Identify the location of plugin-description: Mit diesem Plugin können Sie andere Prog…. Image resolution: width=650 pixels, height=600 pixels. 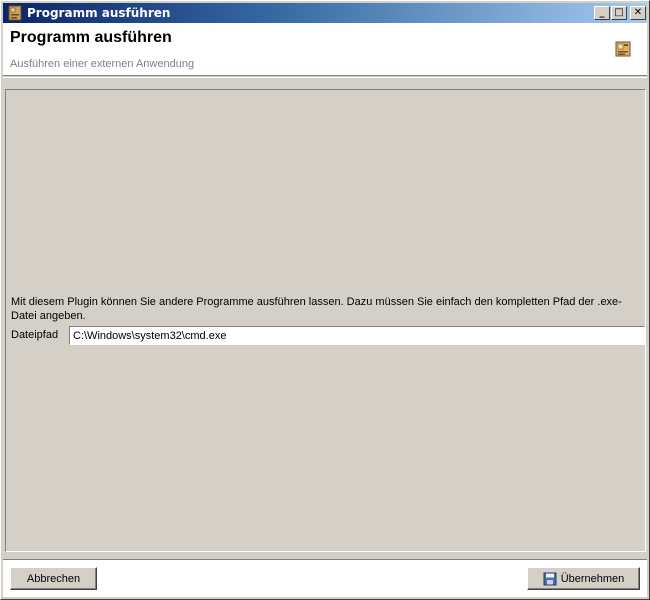
(316, 309).